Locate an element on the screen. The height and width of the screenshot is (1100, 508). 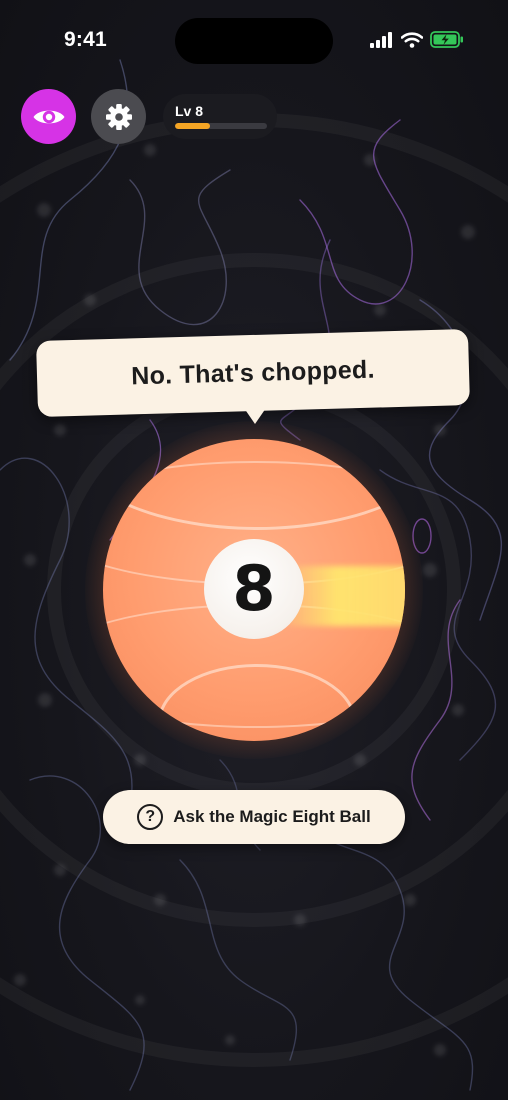
answer-text: No. That's chopped. is located at coordinates (253, 372).